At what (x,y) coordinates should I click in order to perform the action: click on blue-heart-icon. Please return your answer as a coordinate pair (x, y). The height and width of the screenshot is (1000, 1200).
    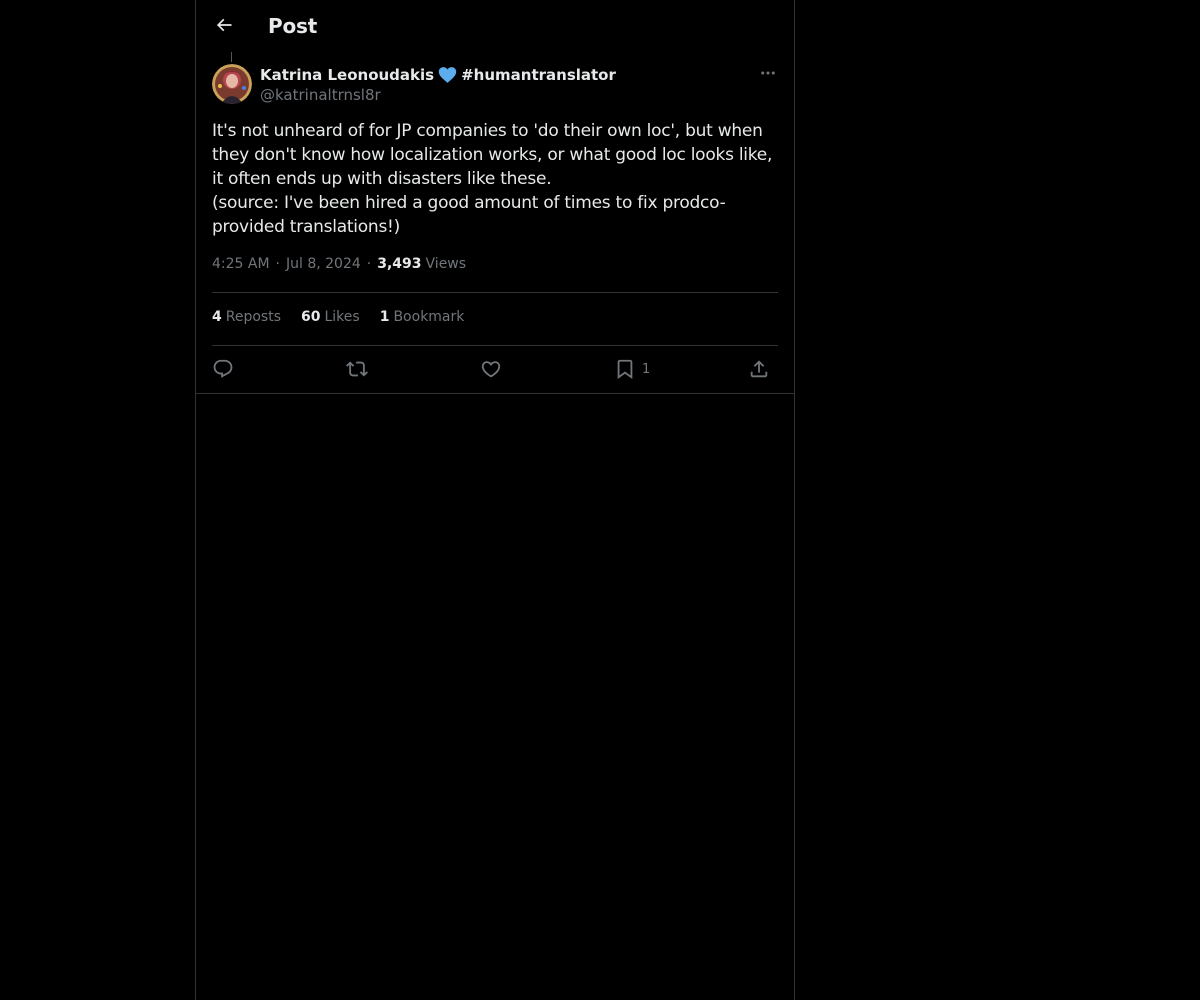
    Looking at the image, I should click on (447, 75).